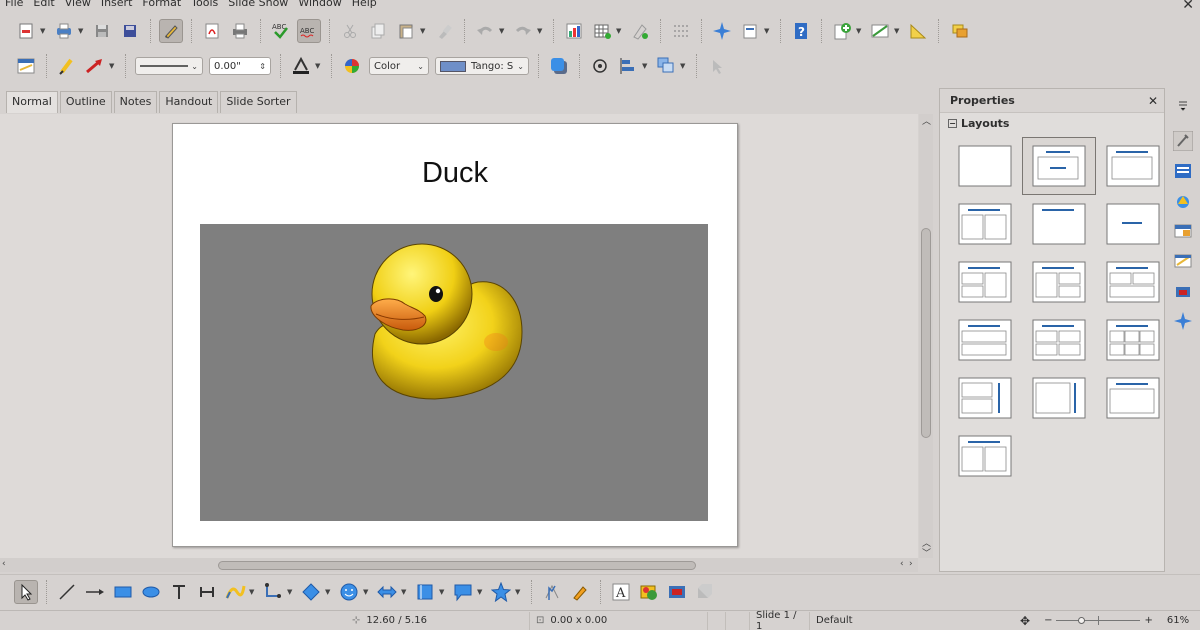 This screenshot has width=1200, height=630. I want to click on points-button, so click(552, 592).